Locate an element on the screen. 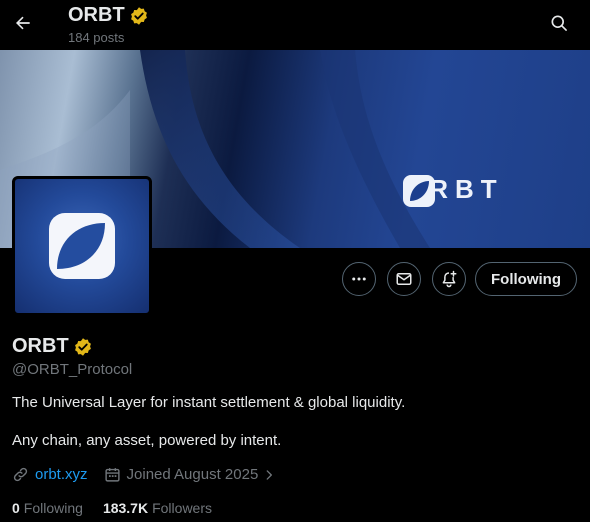 The width and height of the screenshot is (590, 522). profile-handle: @ORBT_Protocol is located at coordinates (72, 369).